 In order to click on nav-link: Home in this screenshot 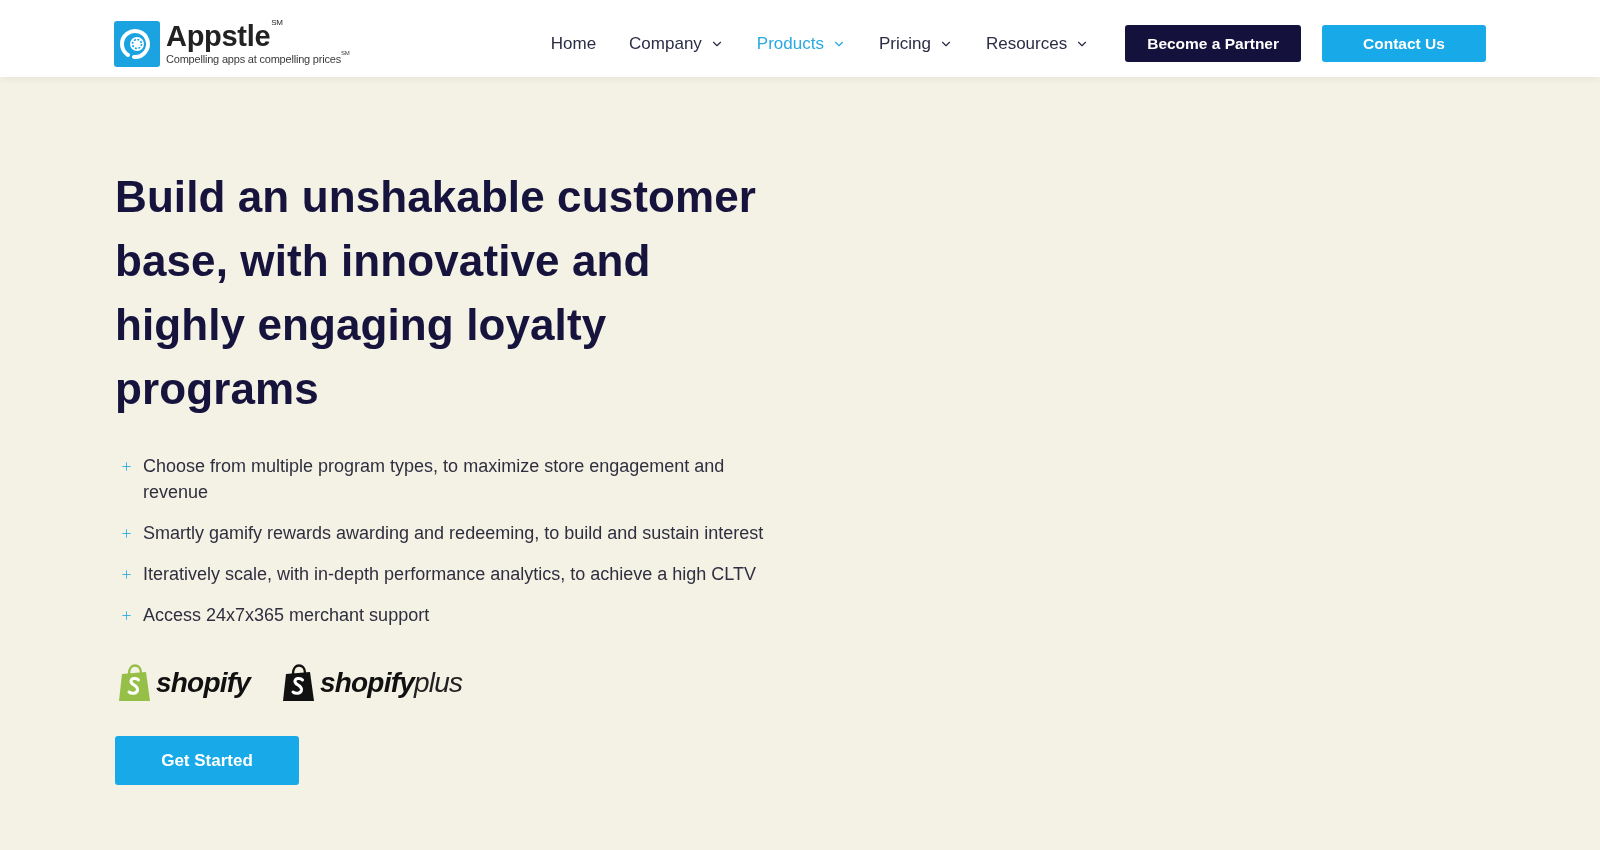, I will do `click(573, 43)`.